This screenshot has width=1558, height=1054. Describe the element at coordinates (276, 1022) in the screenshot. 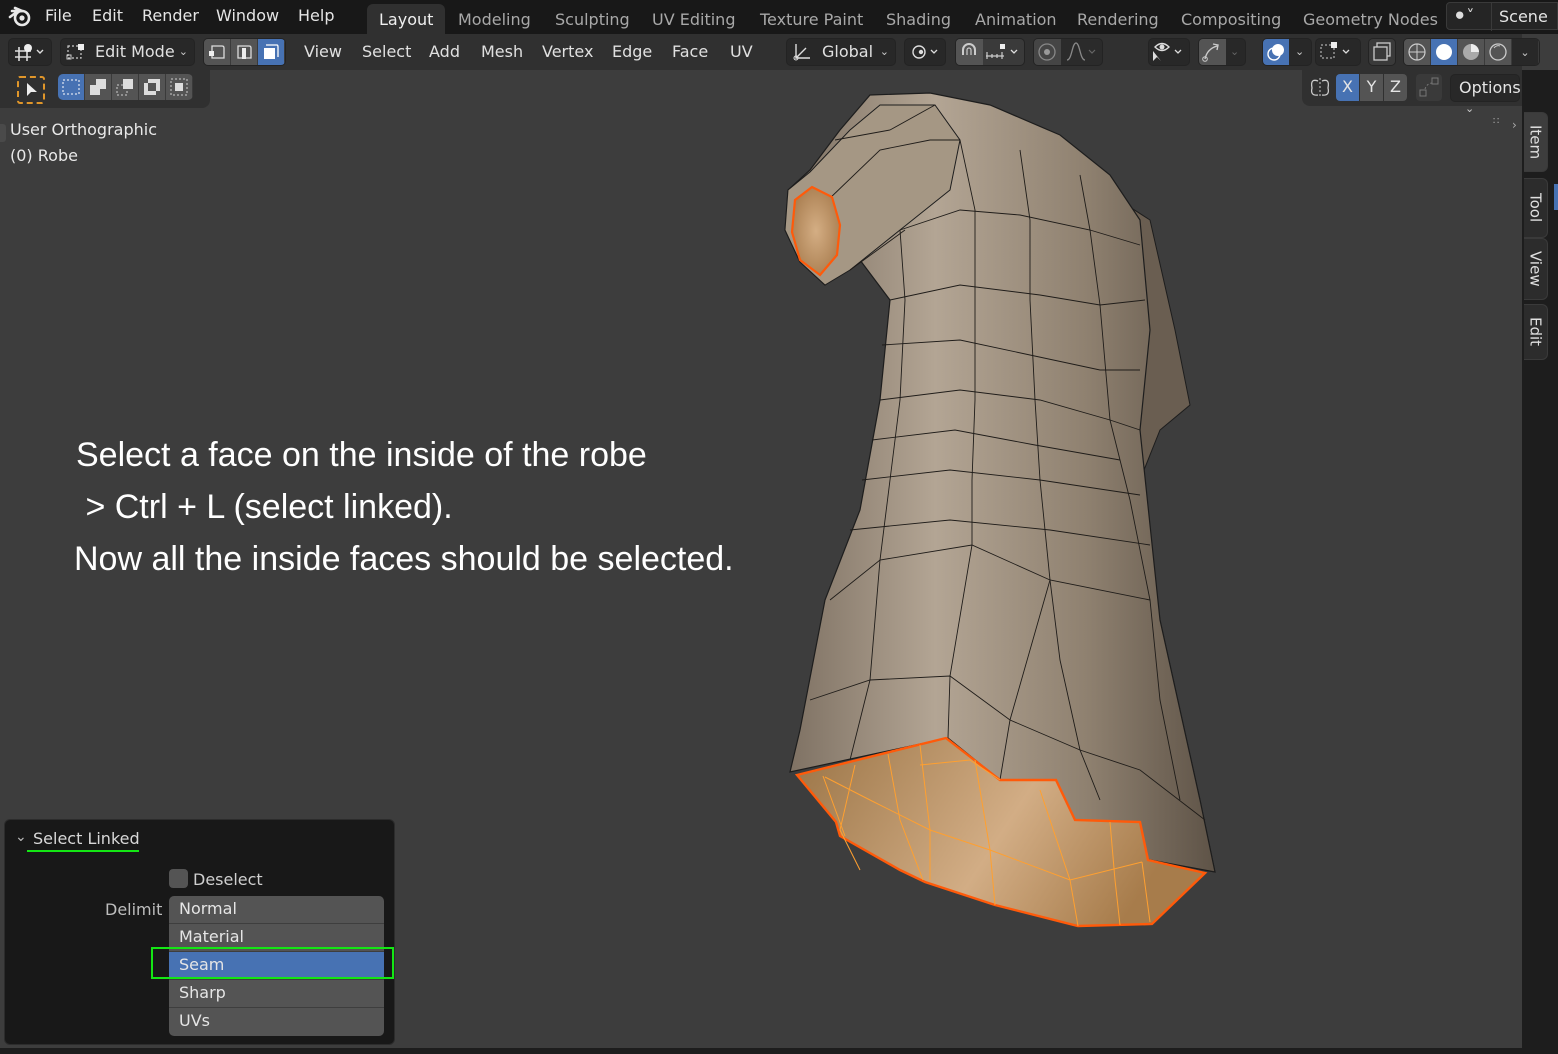

I see `delimit-option-uvs: UVs` at that location.